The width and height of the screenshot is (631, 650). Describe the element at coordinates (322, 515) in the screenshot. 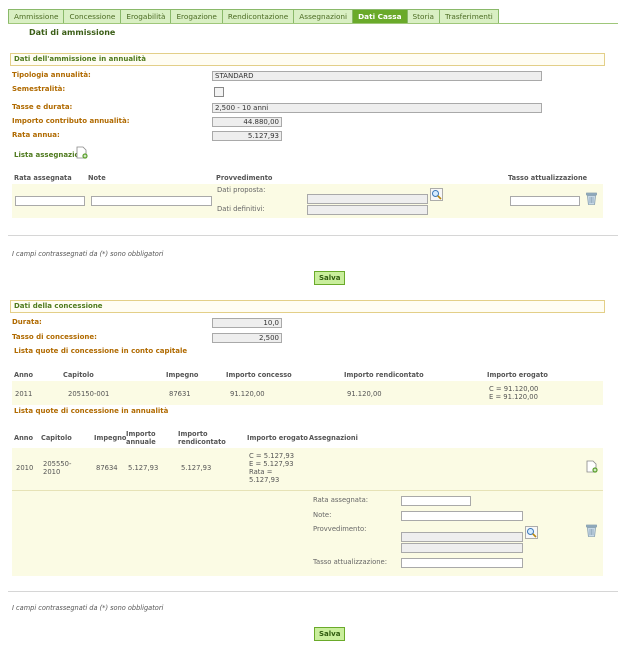

I see `form-note-label: Note:` at that location.